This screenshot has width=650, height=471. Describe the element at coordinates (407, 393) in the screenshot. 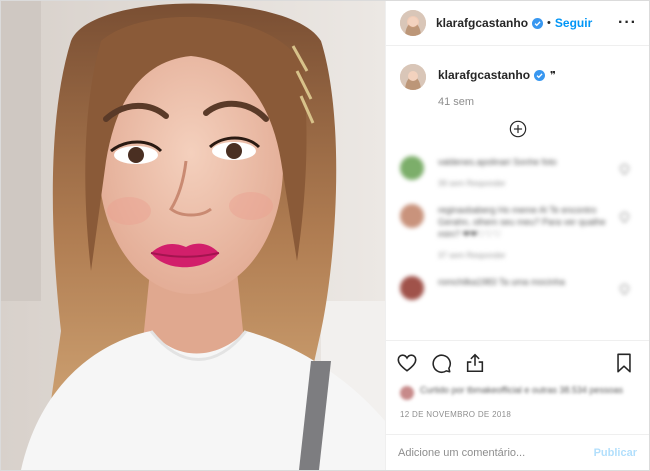

I see `liker-avatar` at that location.